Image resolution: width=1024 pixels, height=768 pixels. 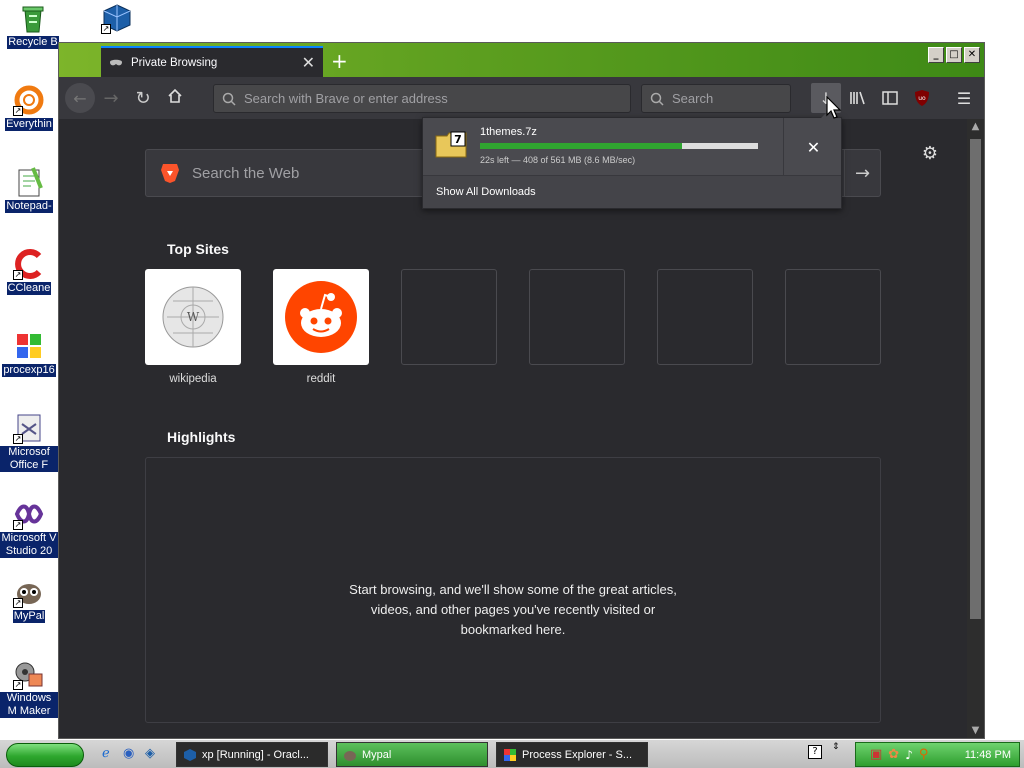 I want to click on search-input, so click(x=731, y=98).